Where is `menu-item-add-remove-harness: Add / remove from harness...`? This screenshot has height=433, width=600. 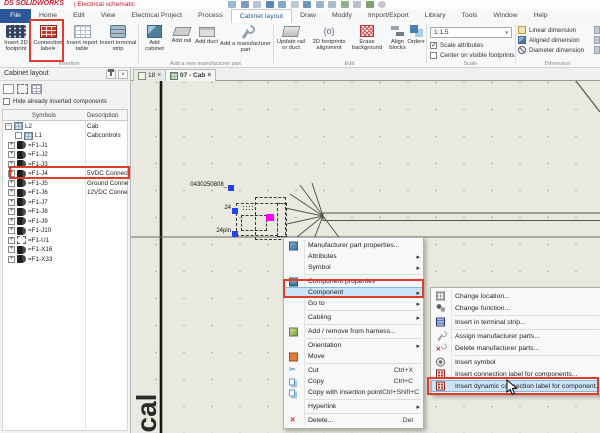 menu-item-add-remove-harness: Add / remove from harness... is located at coordinates (353, 331).